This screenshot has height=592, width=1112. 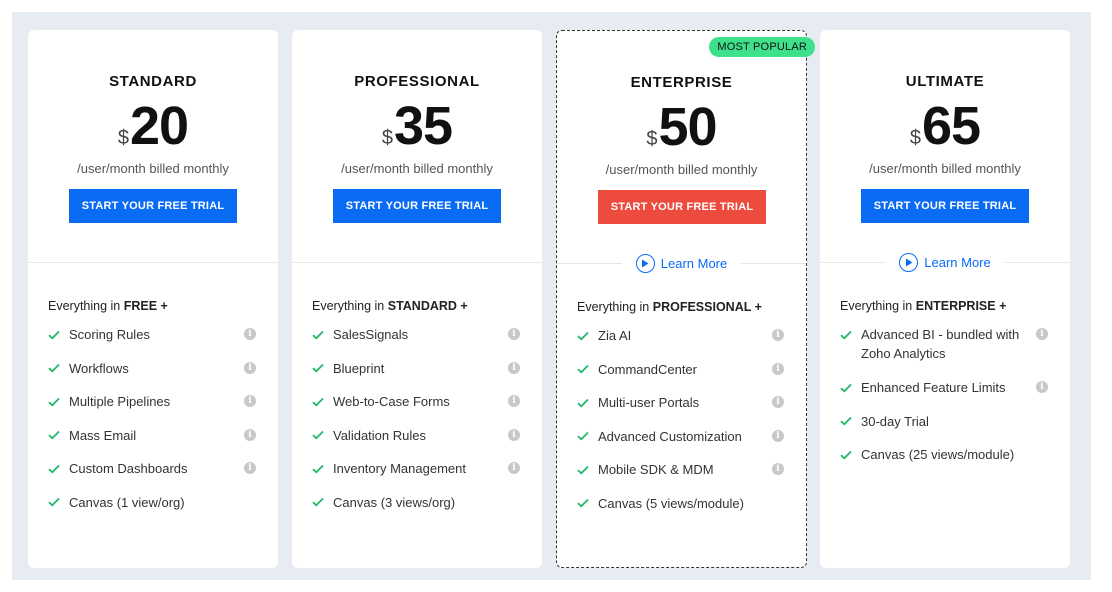 I want to click on plan-name: ULTIMATE, so click(x=945, y=81).